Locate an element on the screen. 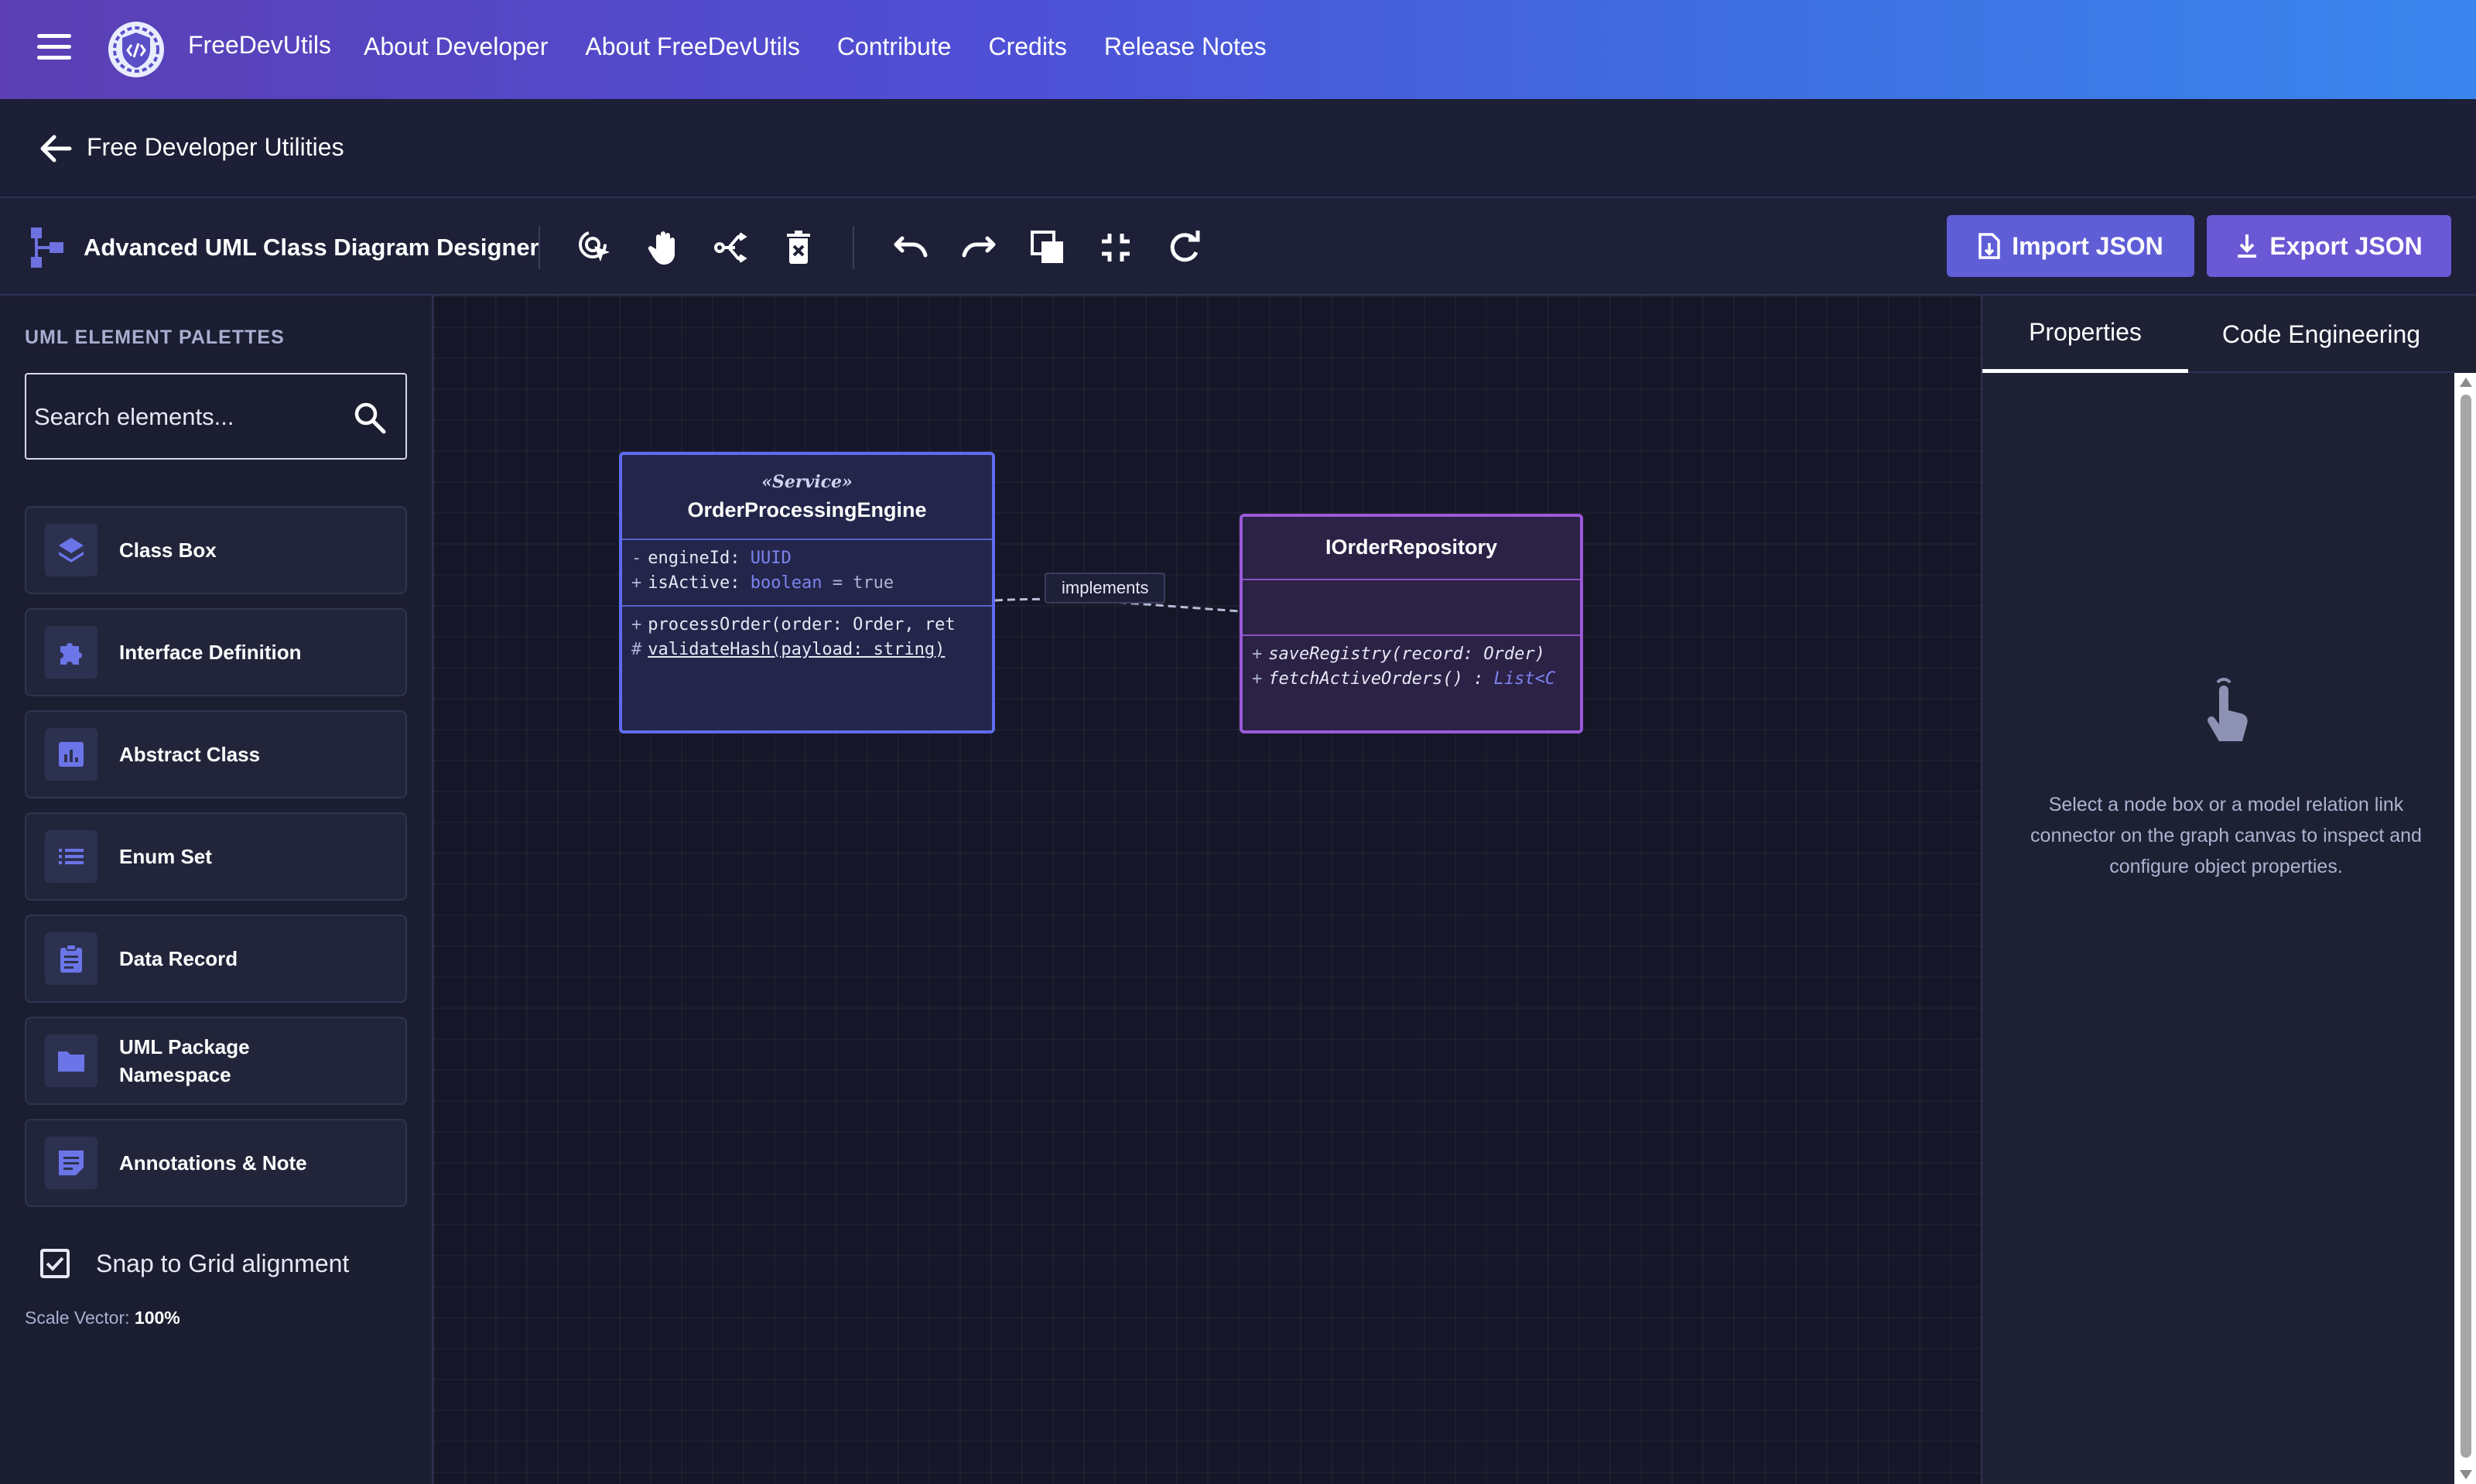 Image resolution: width=2476 pixels, height=1484 pixels. palette-item-label: Abstract Class is located at coordinates (190, 755).